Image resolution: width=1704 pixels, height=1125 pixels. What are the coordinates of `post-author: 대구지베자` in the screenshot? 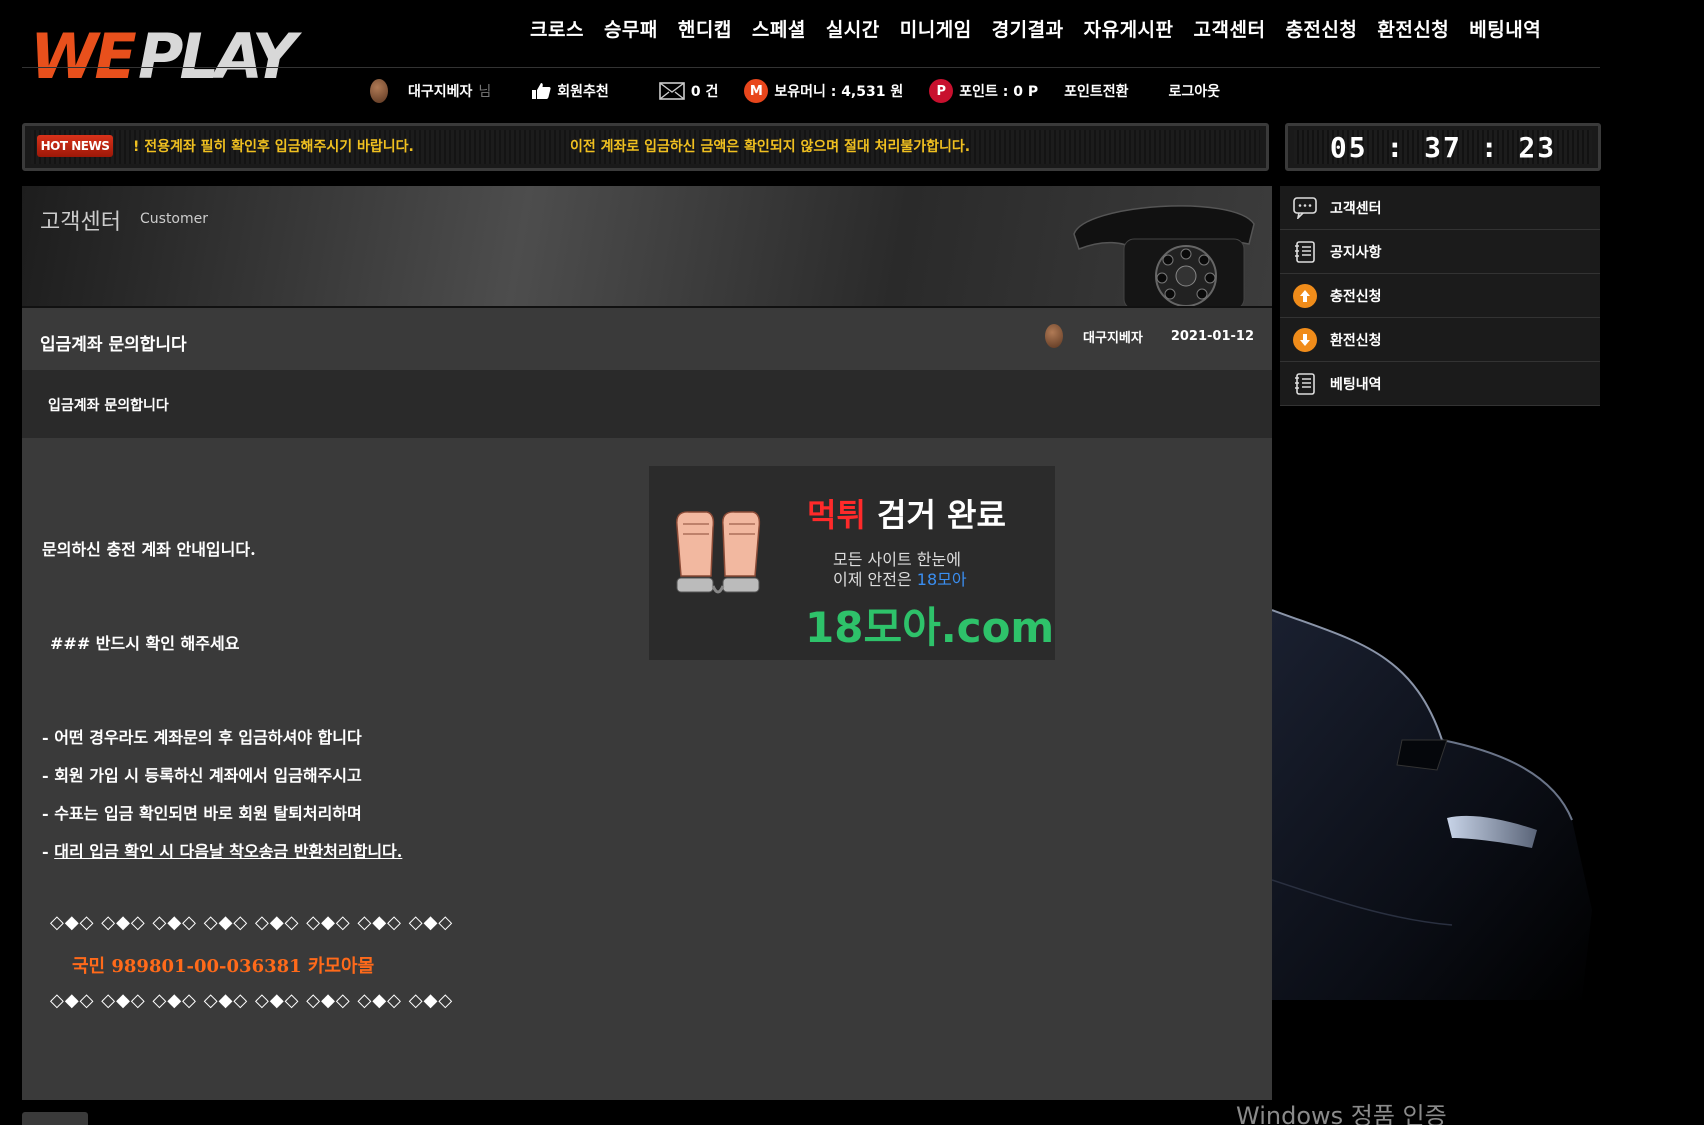 It's located at (1113, 338).